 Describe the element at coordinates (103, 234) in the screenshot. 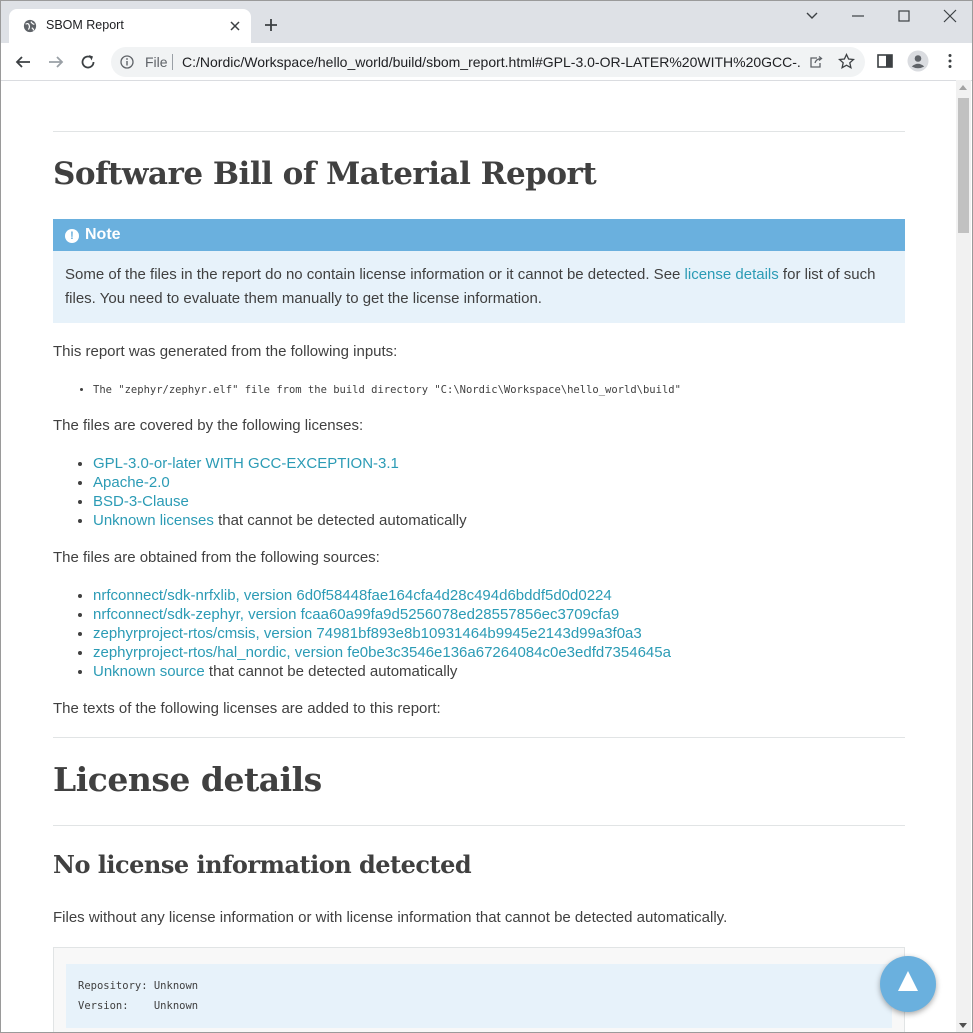

I see `note-heading: Note` at that location.